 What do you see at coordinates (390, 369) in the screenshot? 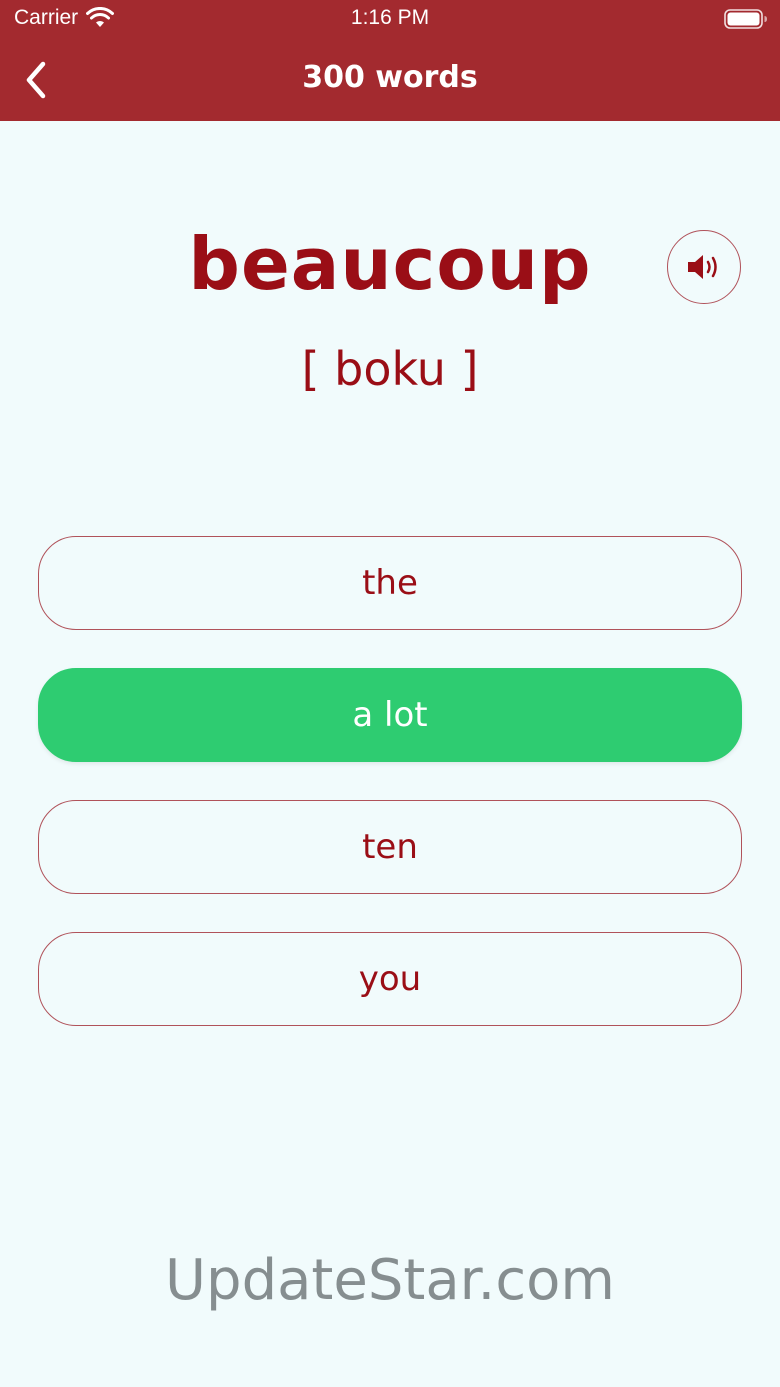
I see `pronunciation: [ boku ]` at bounding box center [390, 369].